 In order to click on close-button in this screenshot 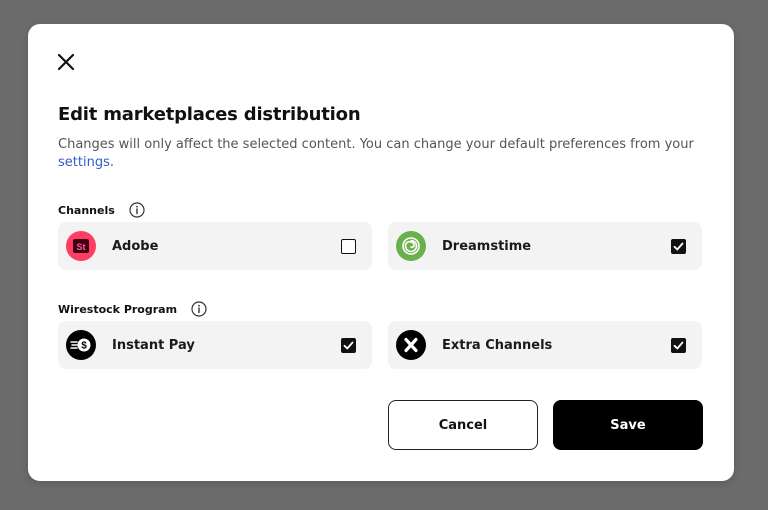, I will do `click(66, 62)`.